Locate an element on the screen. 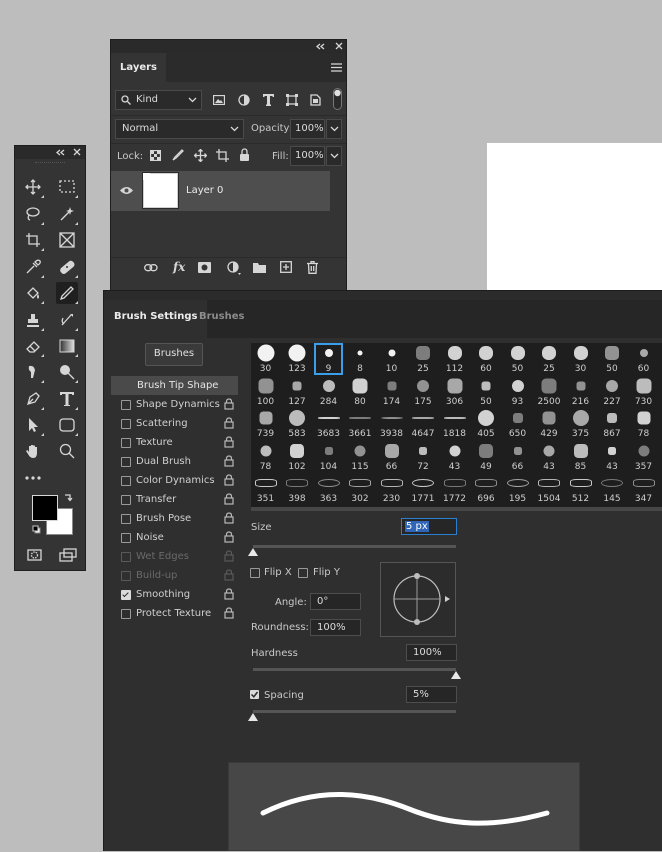 Image resolution: width=662 pixels, height=852 pixels. brush-tip: 115 is located at coordinates (360, 457).